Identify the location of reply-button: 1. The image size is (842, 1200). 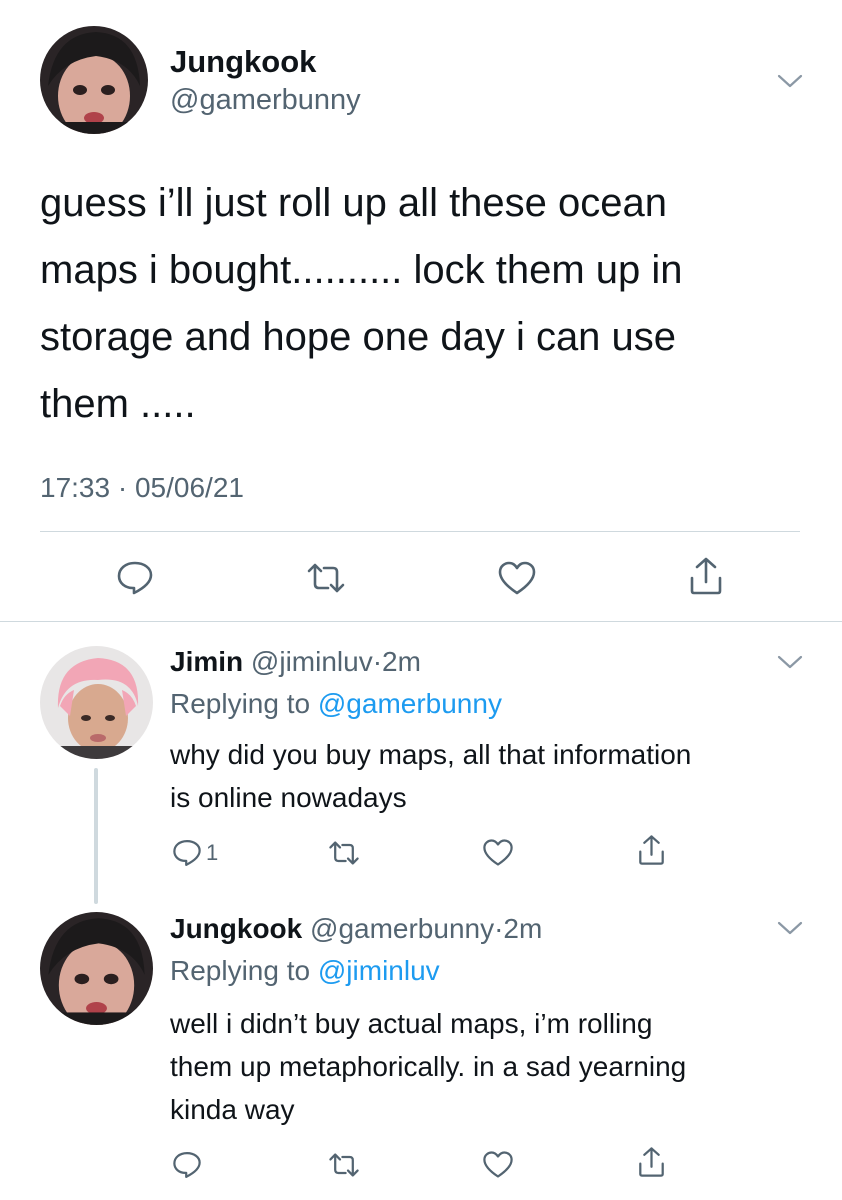
(195, 853).